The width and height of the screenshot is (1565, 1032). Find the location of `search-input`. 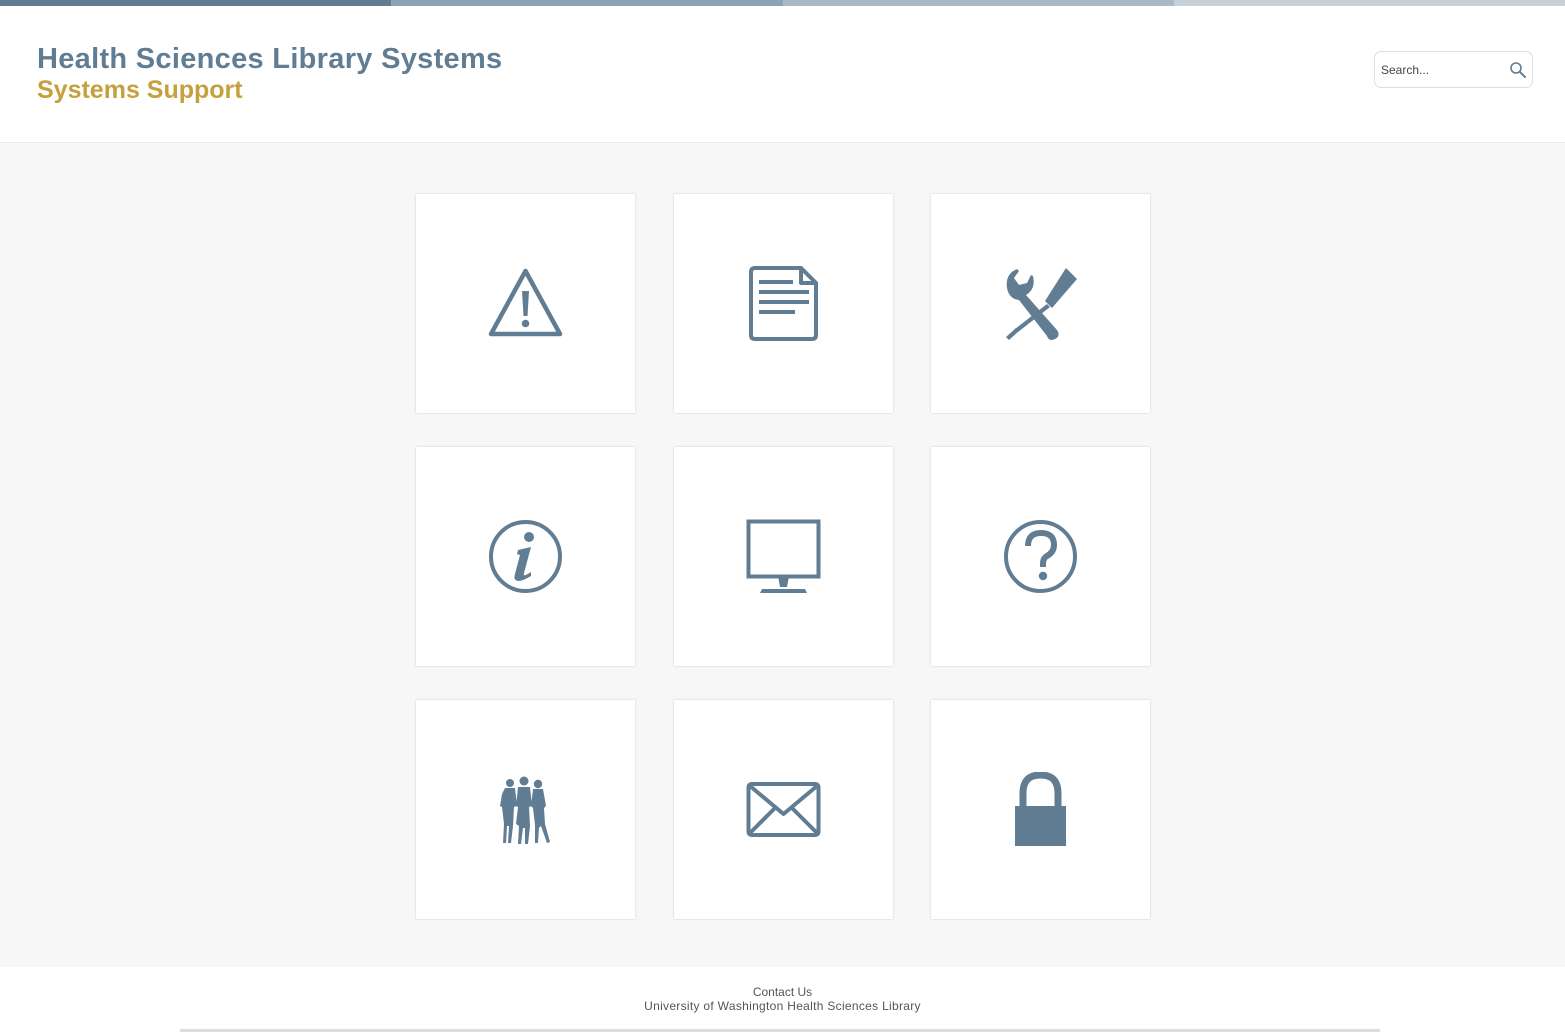

search-input is located at coordinates (1441, 70).